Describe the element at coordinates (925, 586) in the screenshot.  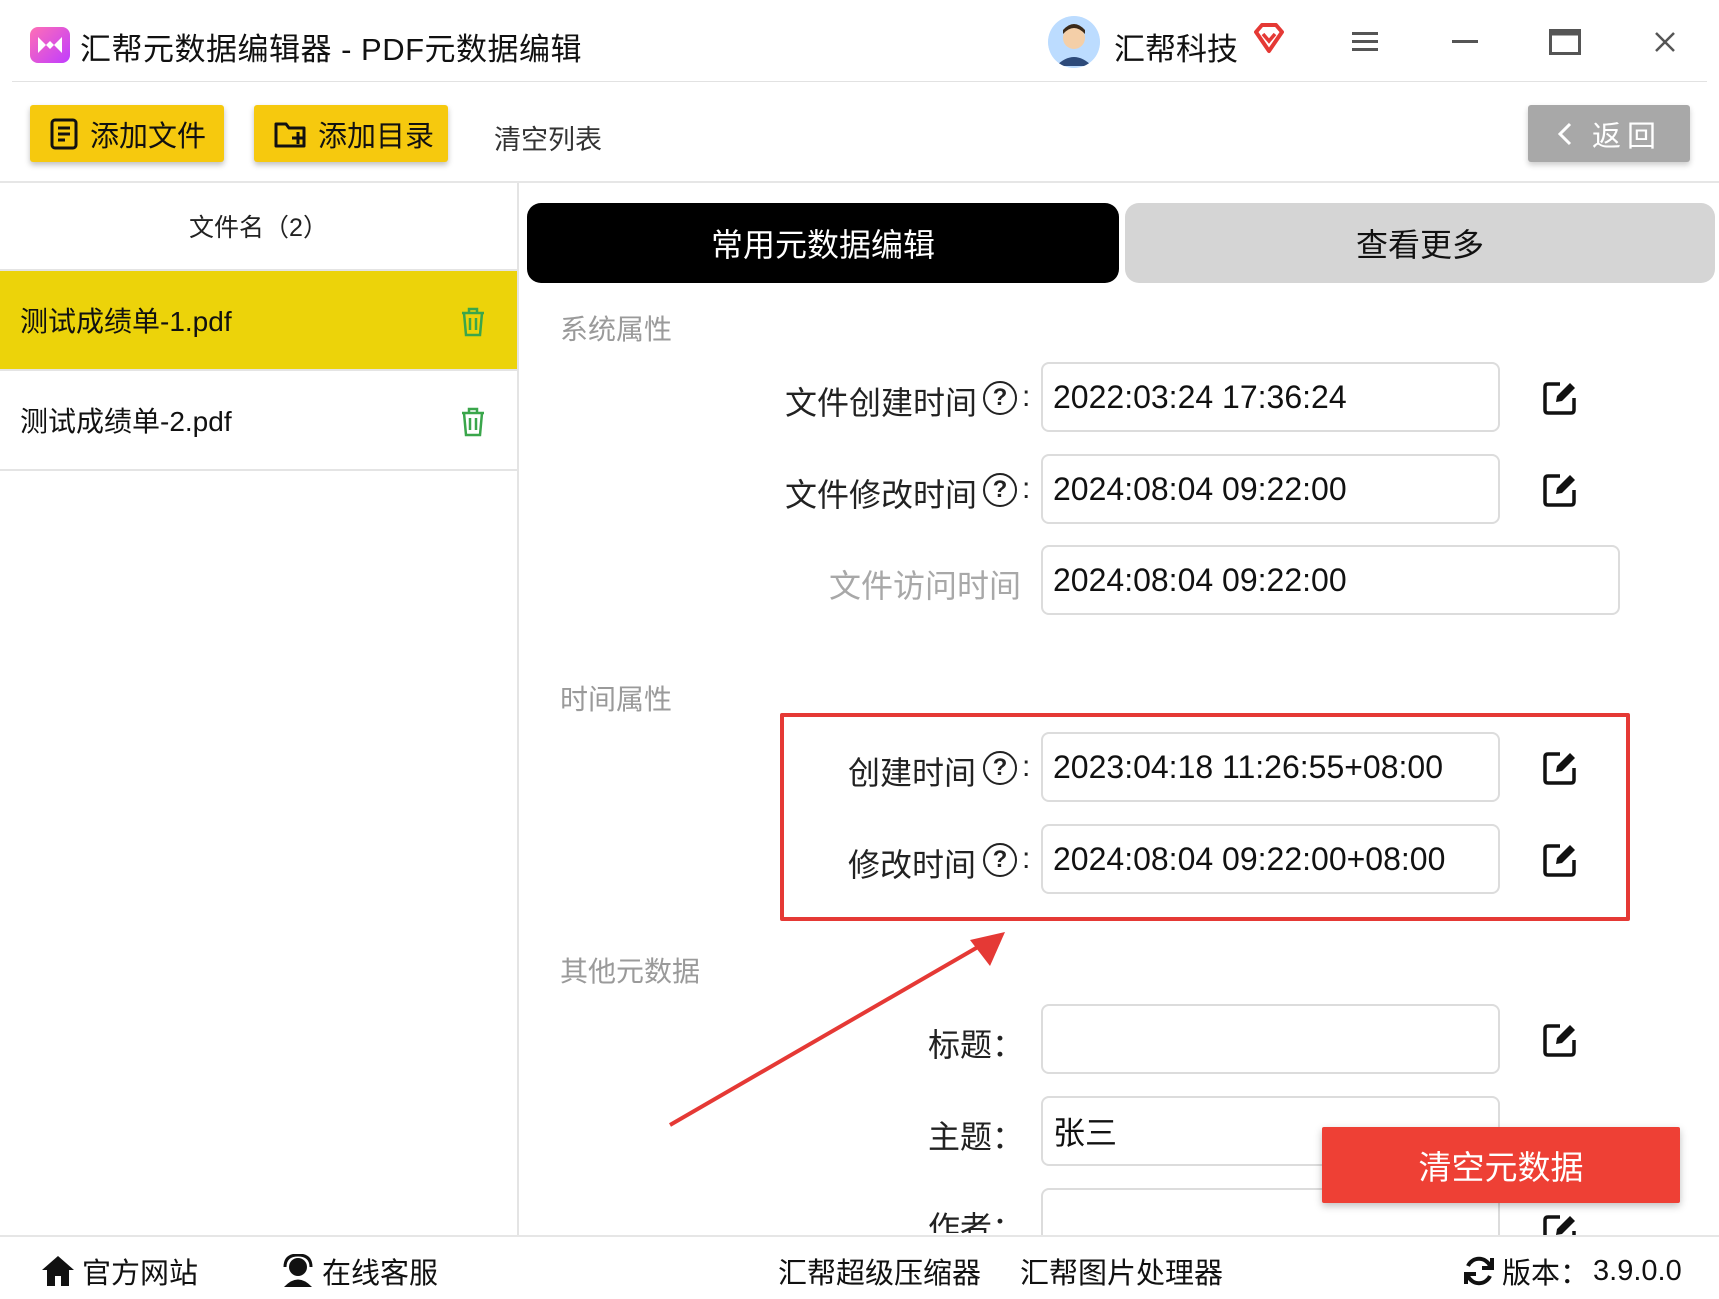
I see `file-accessed-label: 文件访问时间` at that location.